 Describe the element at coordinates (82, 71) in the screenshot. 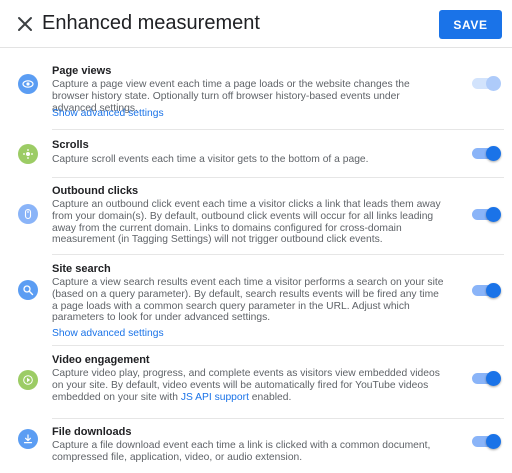

I see `item-title: Page views` at that location.